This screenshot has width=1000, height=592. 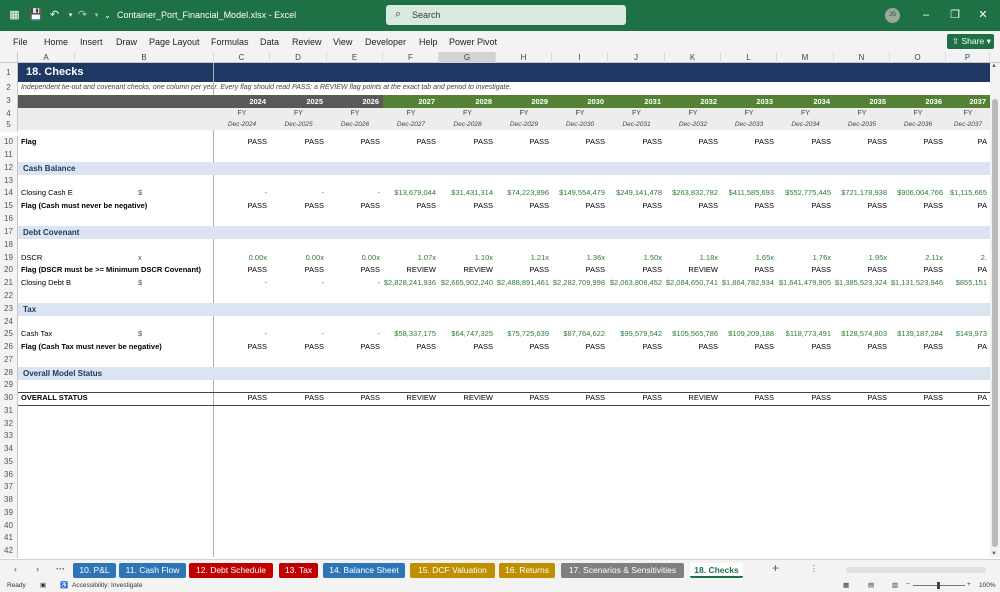 I want to click on accessibility-icon: ♿, so click(x=64, y=585).